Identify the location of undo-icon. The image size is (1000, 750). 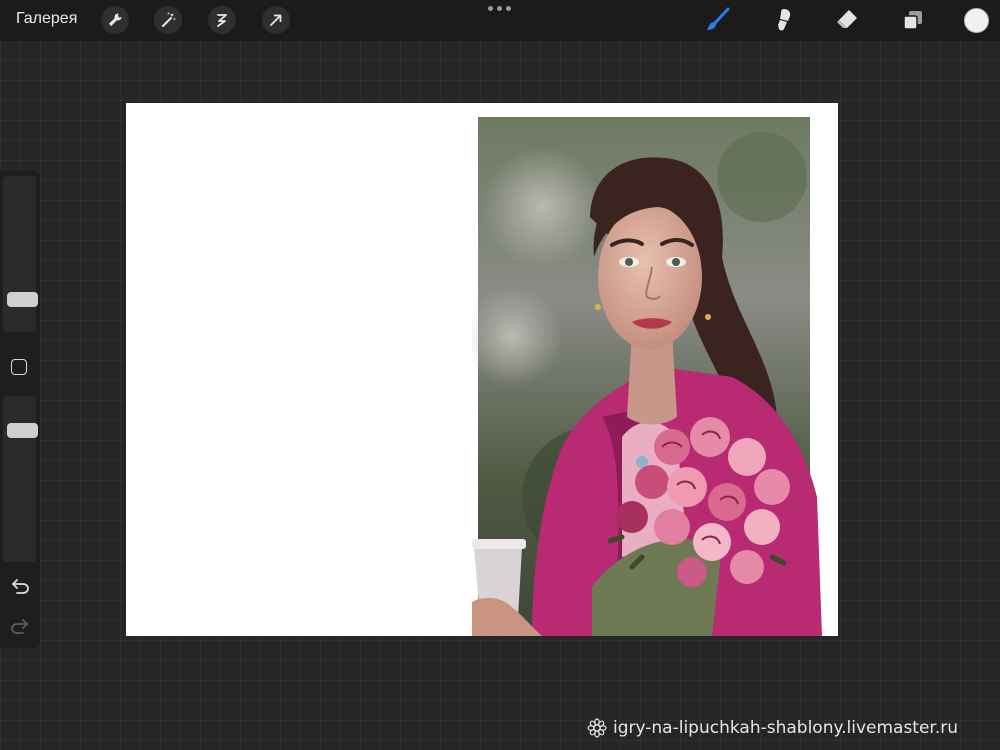
(20, 586).